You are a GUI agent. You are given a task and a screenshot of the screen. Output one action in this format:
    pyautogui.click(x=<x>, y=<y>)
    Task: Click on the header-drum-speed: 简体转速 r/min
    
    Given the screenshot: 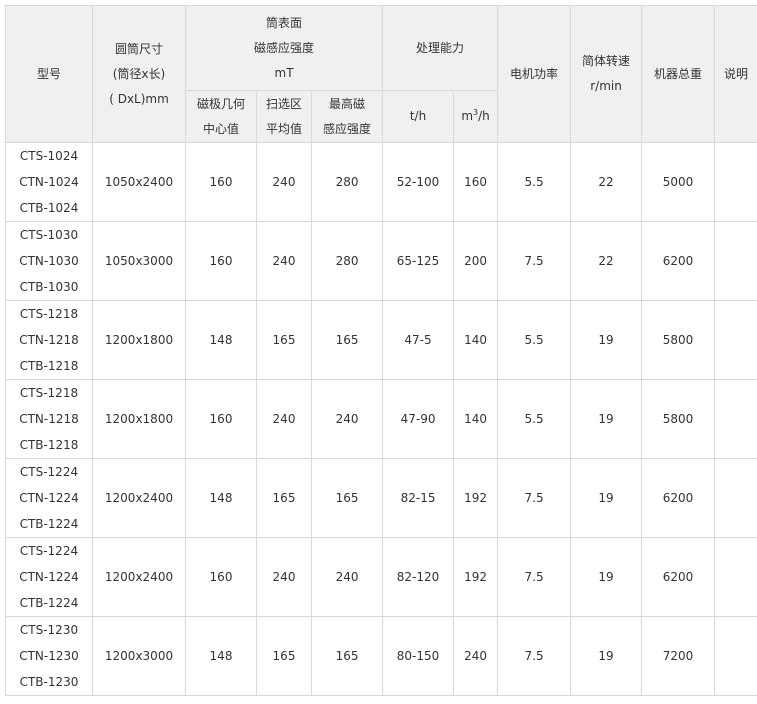 What is the action you would take?
    pyautogui.click(x=606, y=74)
    